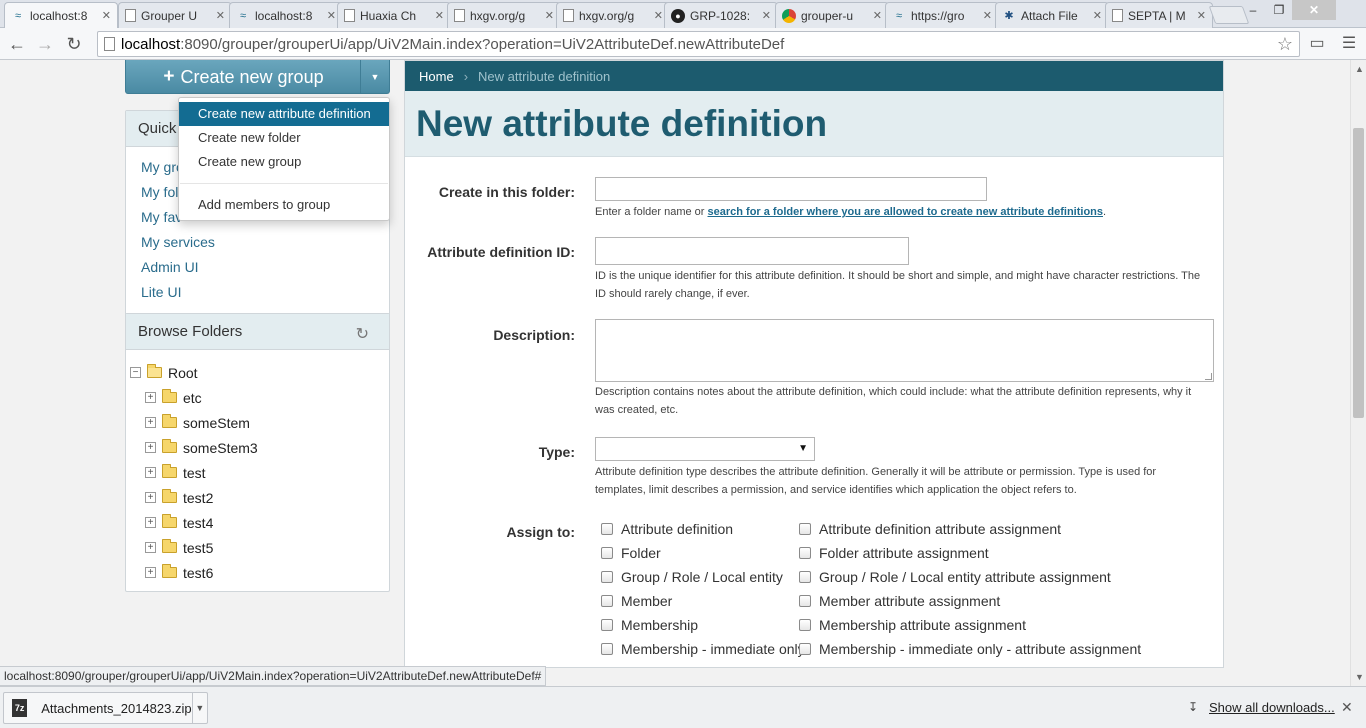 The width and height of the screenshot is (1366, 728). What do you see at coordinates (649, 625) in the screenshot?
I see `assign-checkbox: Membership` at bounding box center [649, 625].